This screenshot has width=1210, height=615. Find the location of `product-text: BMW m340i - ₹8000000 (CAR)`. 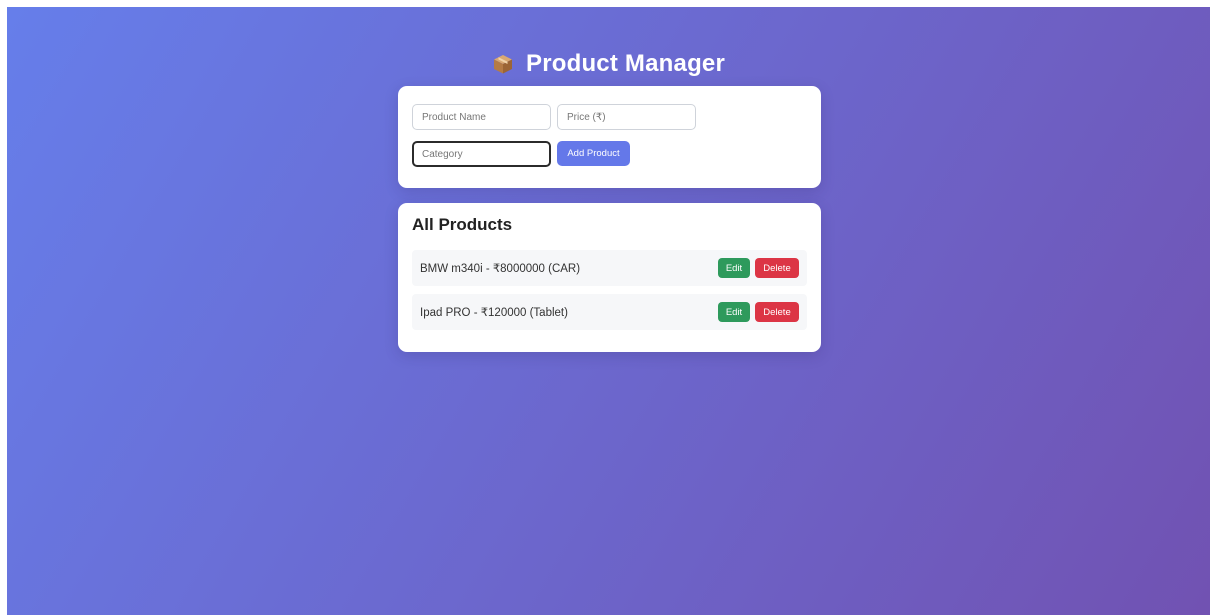

product-text: BMW m340i - ₹8000000 (CAR) is located at coordinates (500, 269).